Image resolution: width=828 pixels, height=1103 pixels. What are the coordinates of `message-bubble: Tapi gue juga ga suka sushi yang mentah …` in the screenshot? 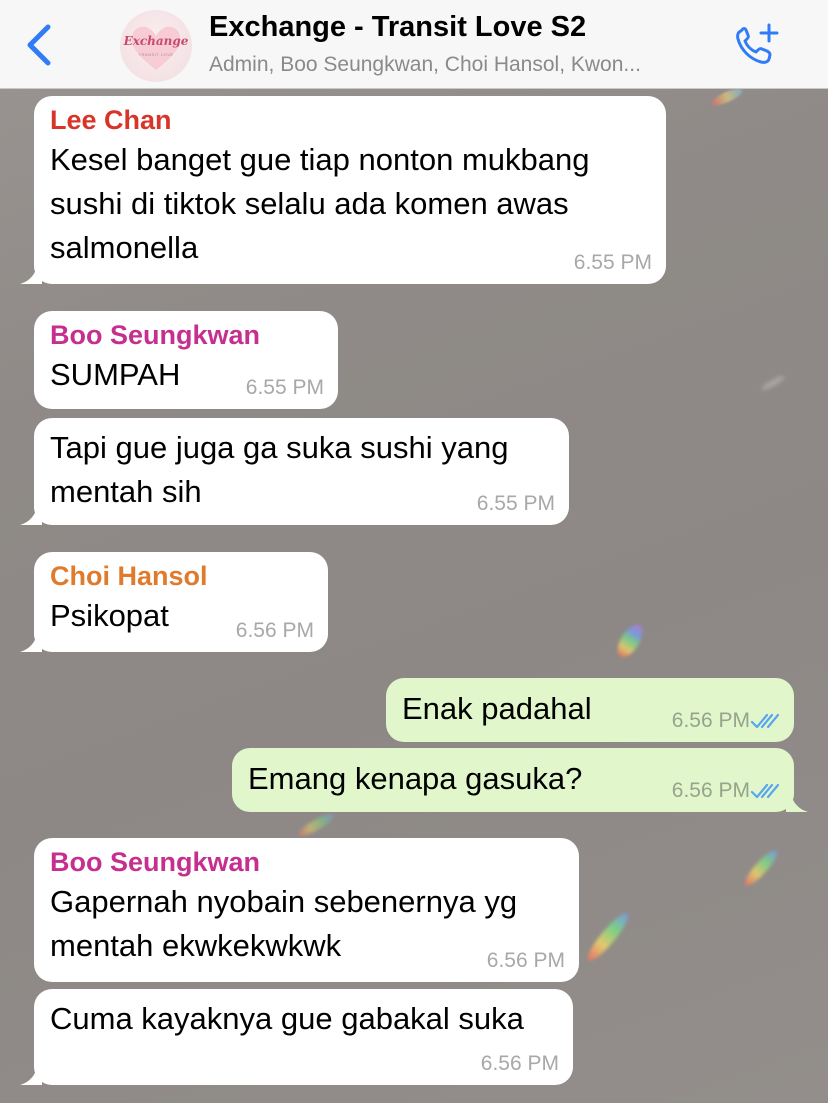 It's located at (294, 471).